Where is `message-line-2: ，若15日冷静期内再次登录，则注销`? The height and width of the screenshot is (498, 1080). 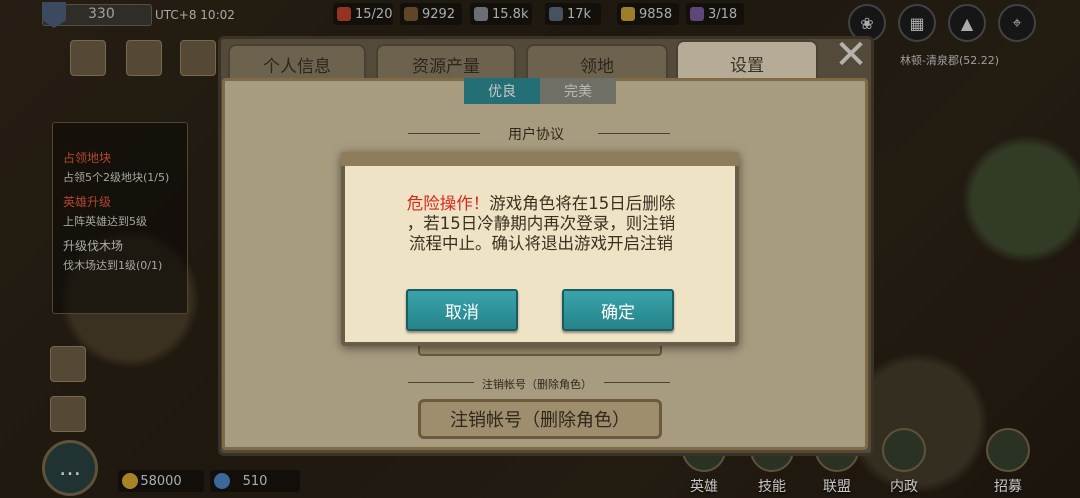
message-line-2: ，若15日冷静期内再次登录，则注销 is located at coordinates (541, 223).